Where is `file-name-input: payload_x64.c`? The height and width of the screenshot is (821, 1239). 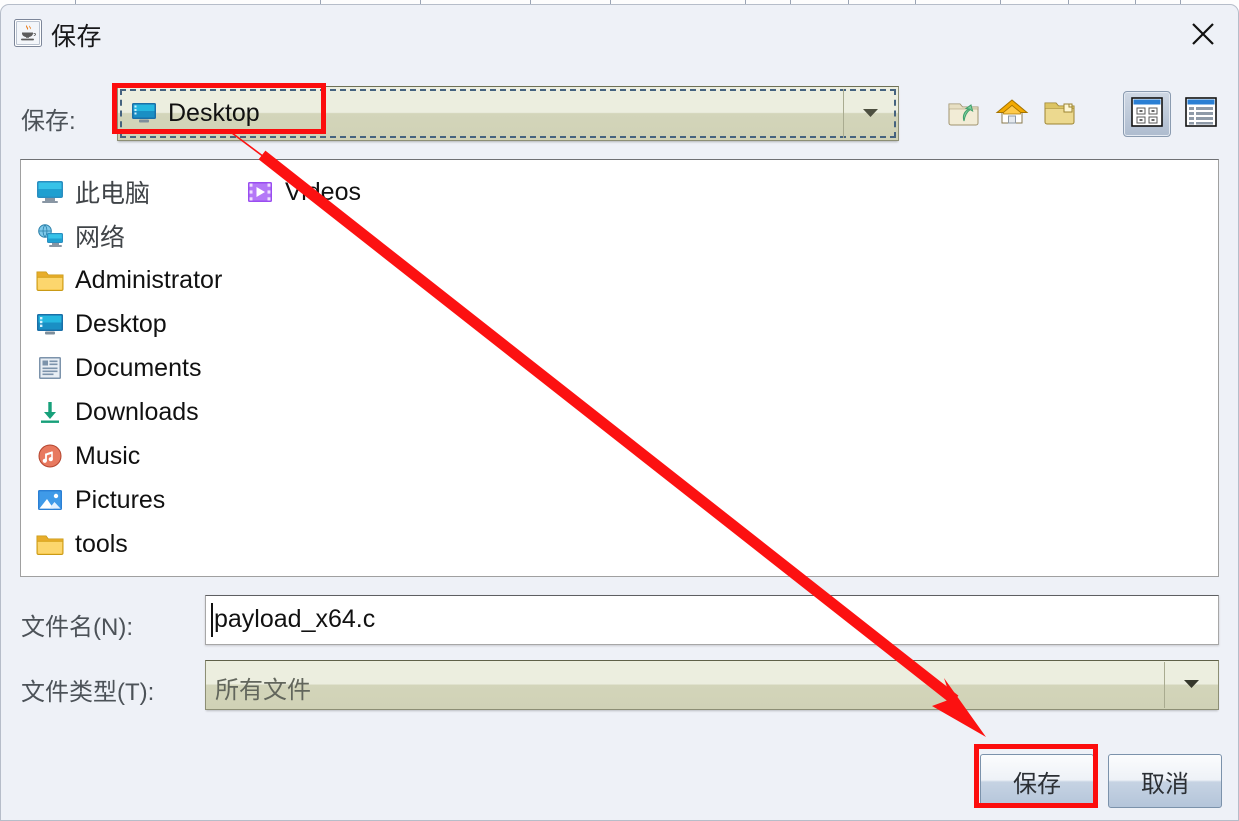
file-name-input: payload_x64.c is located at coordinates (712, 620).